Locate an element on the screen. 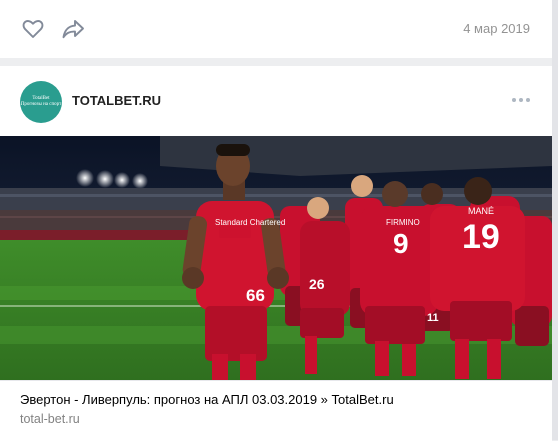  like-heart-icon is located at coordinates (33, 29).